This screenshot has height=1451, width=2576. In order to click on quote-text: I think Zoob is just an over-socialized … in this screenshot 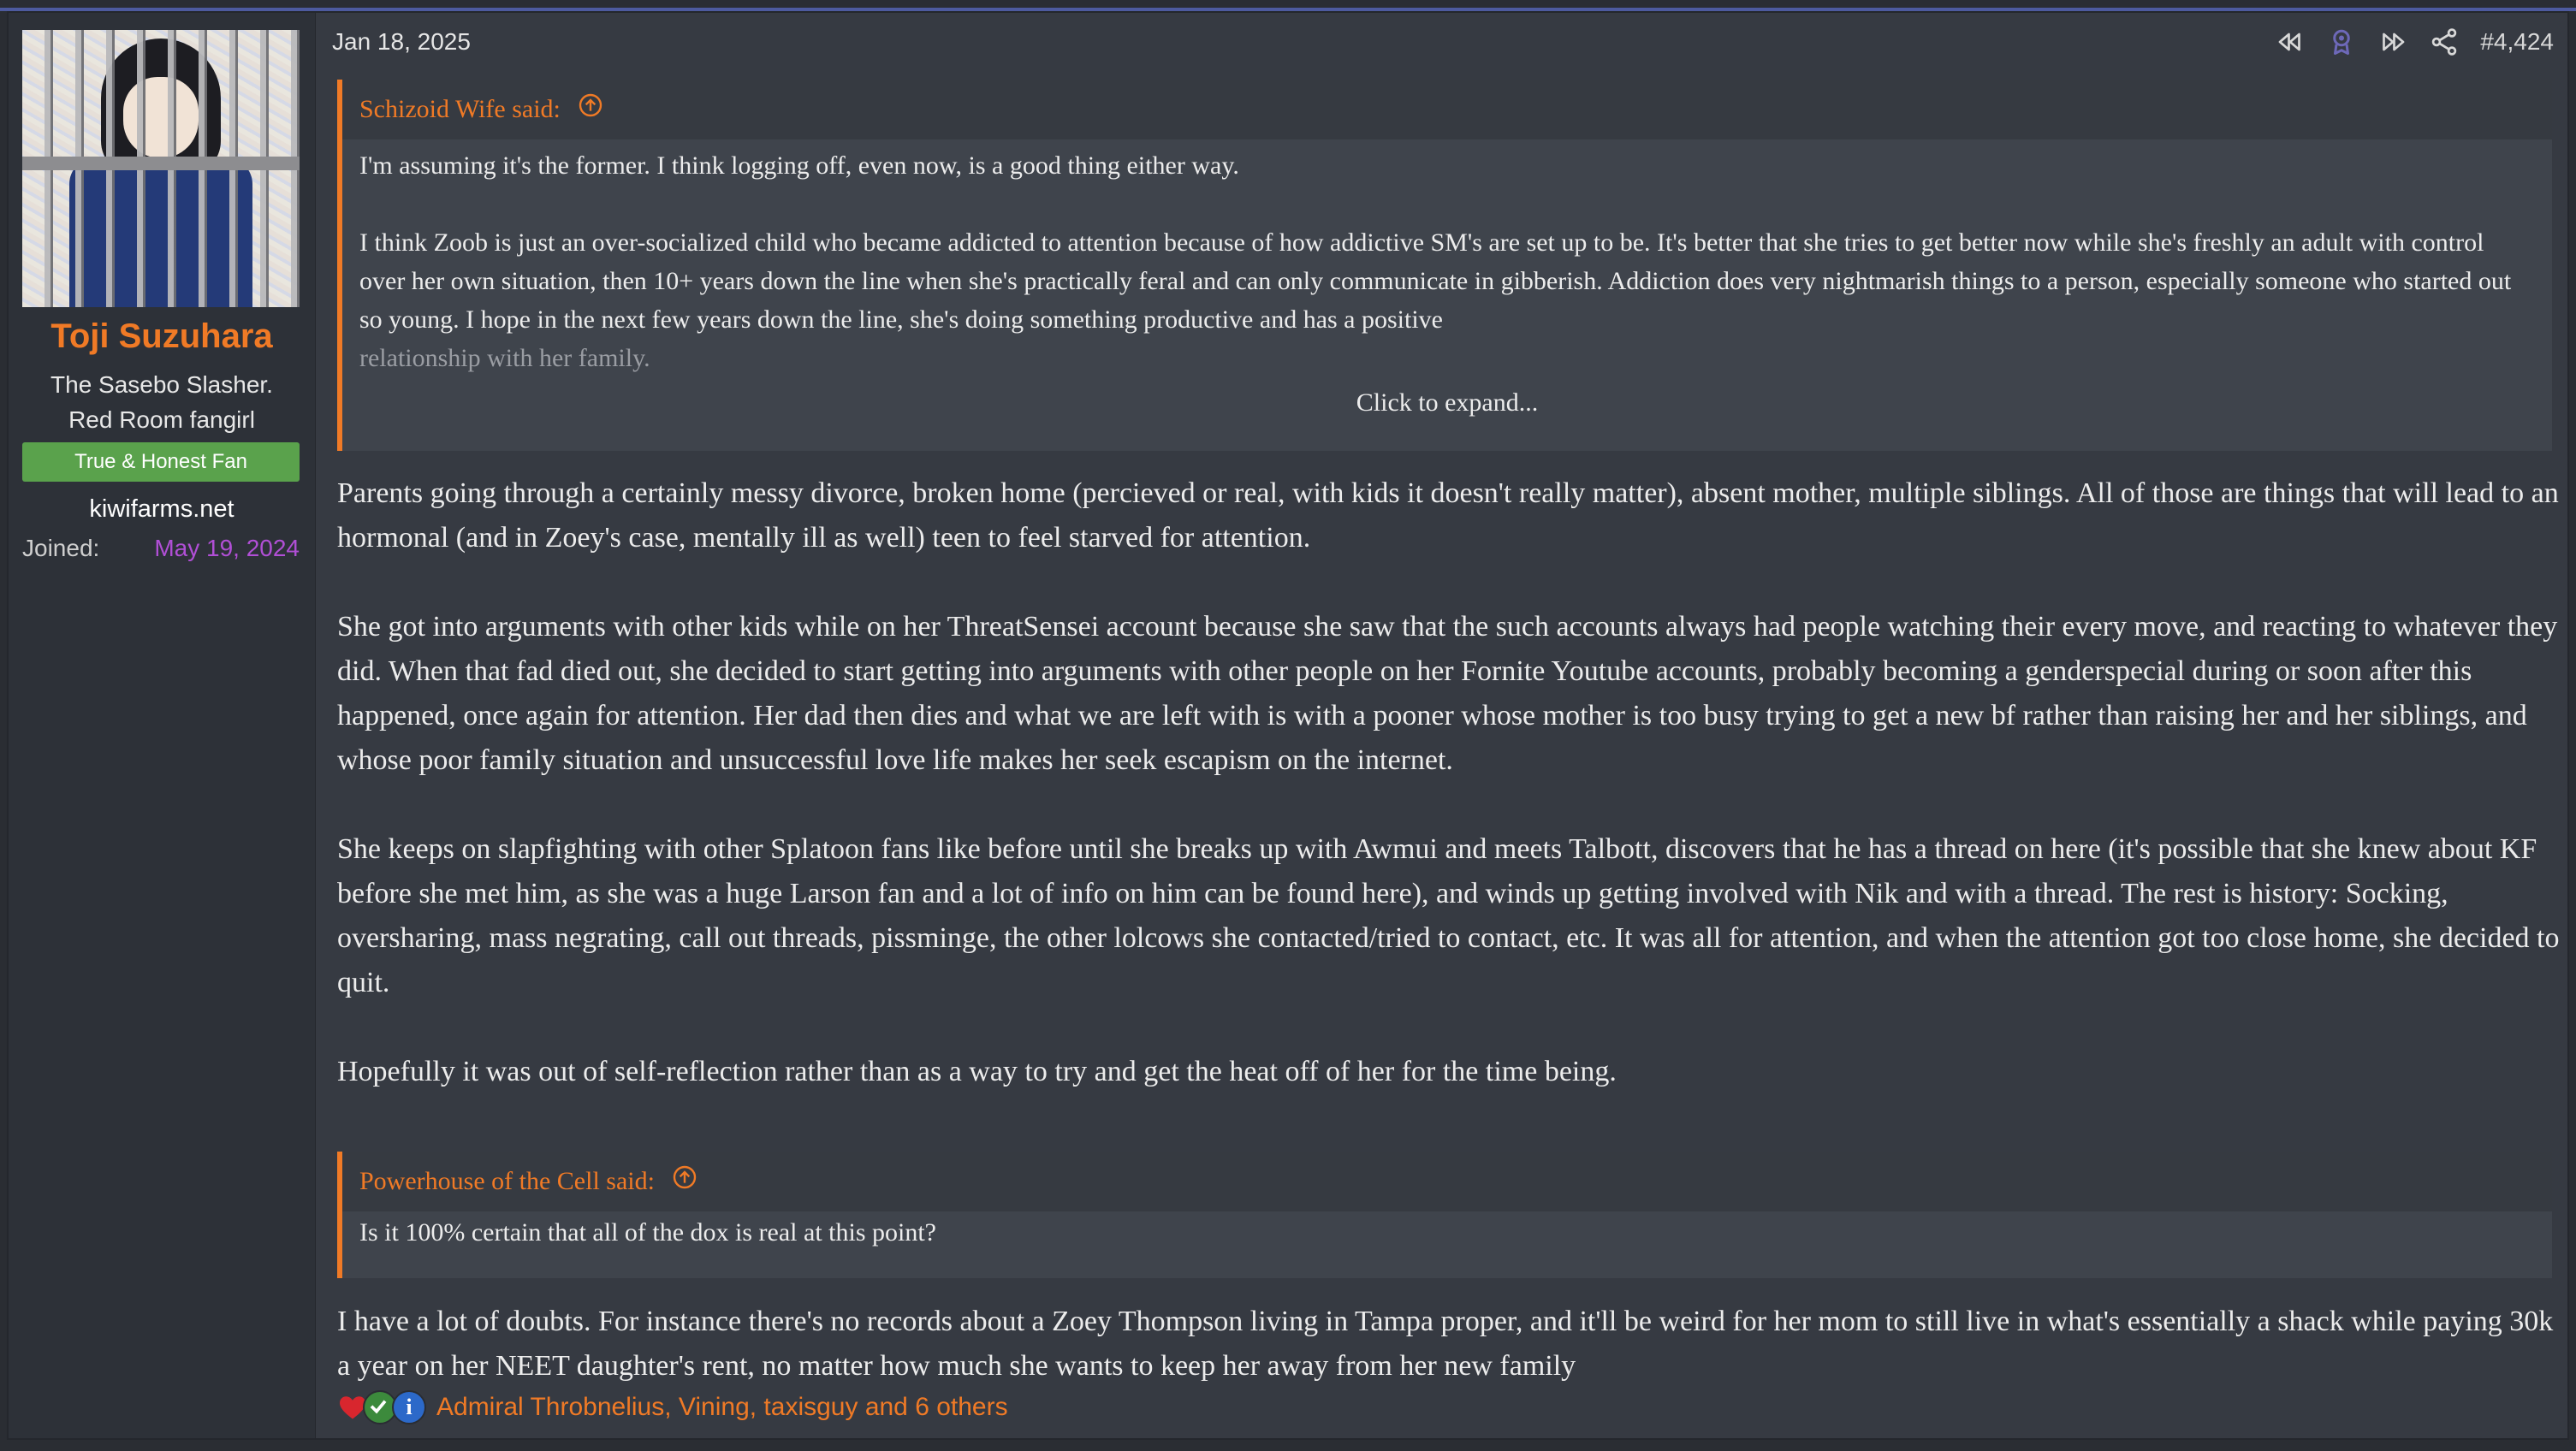, I will do `click(1435, 281)`.